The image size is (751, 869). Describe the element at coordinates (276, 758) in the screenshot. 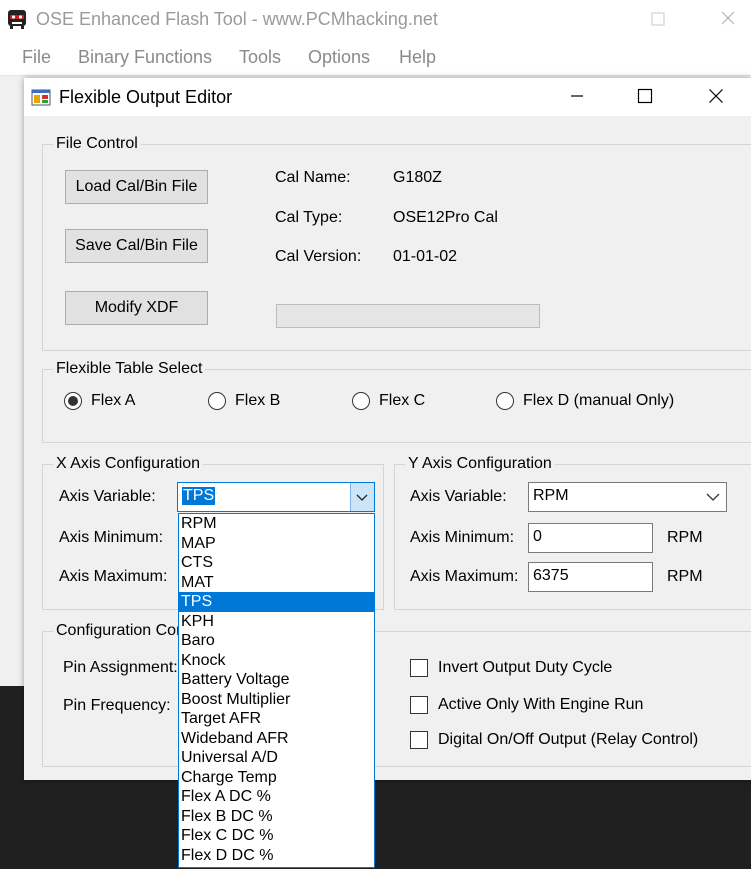

I see `dropdown-option: Universal A/D` at that location.